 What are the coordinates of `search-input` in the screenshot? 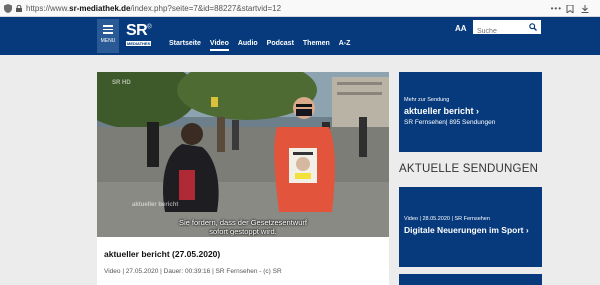 It's located at (500, 31).